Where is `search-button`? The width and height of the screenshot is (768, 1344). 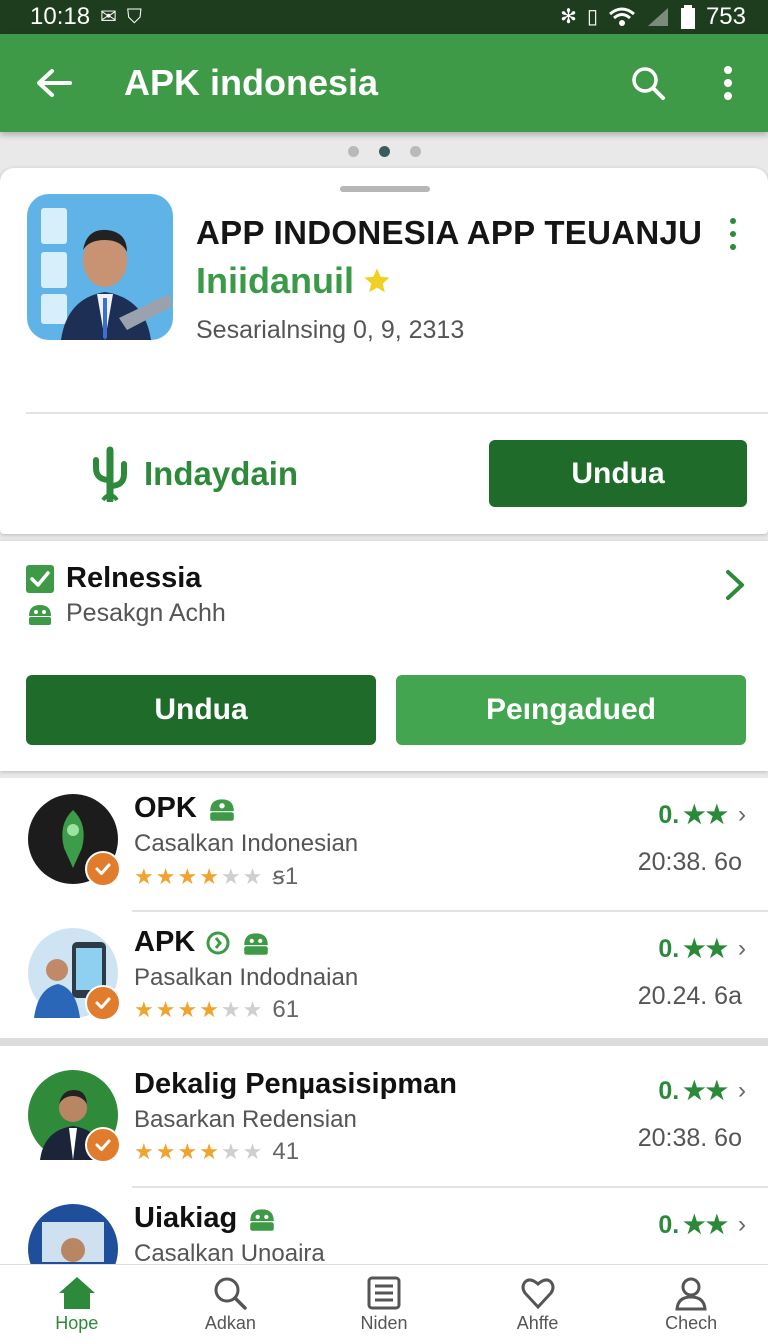
search-button is located at coordinates (648, 83).